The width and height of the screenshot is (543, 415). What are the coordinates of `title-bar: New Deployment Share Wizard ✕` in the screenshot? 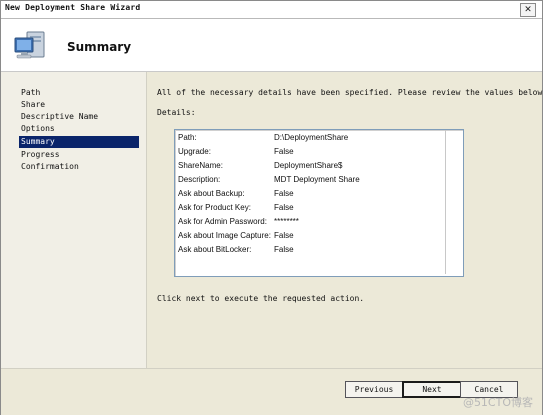 It's located at (271, 10).